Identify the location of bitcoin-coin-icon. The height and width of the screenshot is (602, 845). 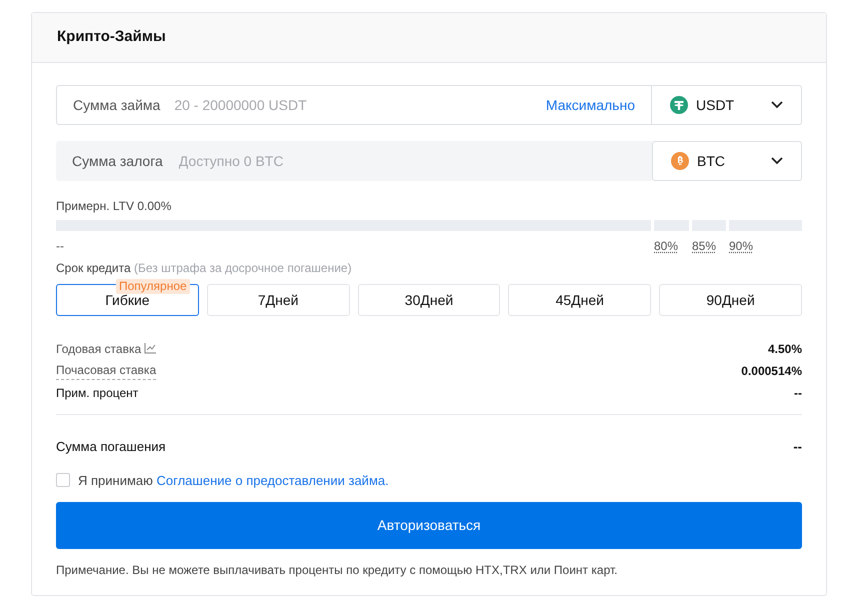
(680, 161).